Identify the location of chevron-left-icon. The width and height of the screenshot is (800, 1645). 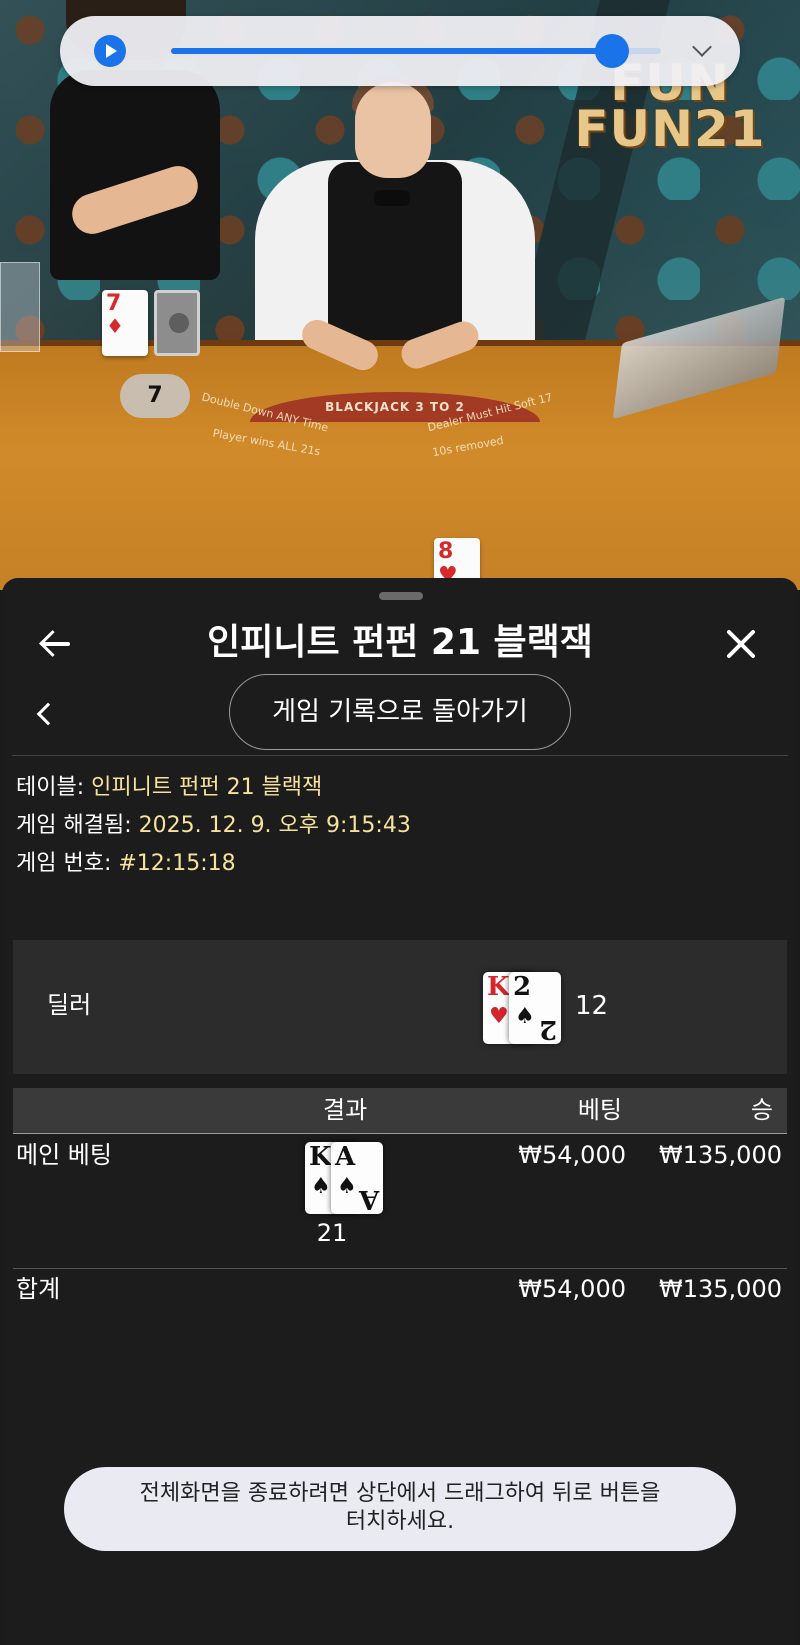
(43, 714).